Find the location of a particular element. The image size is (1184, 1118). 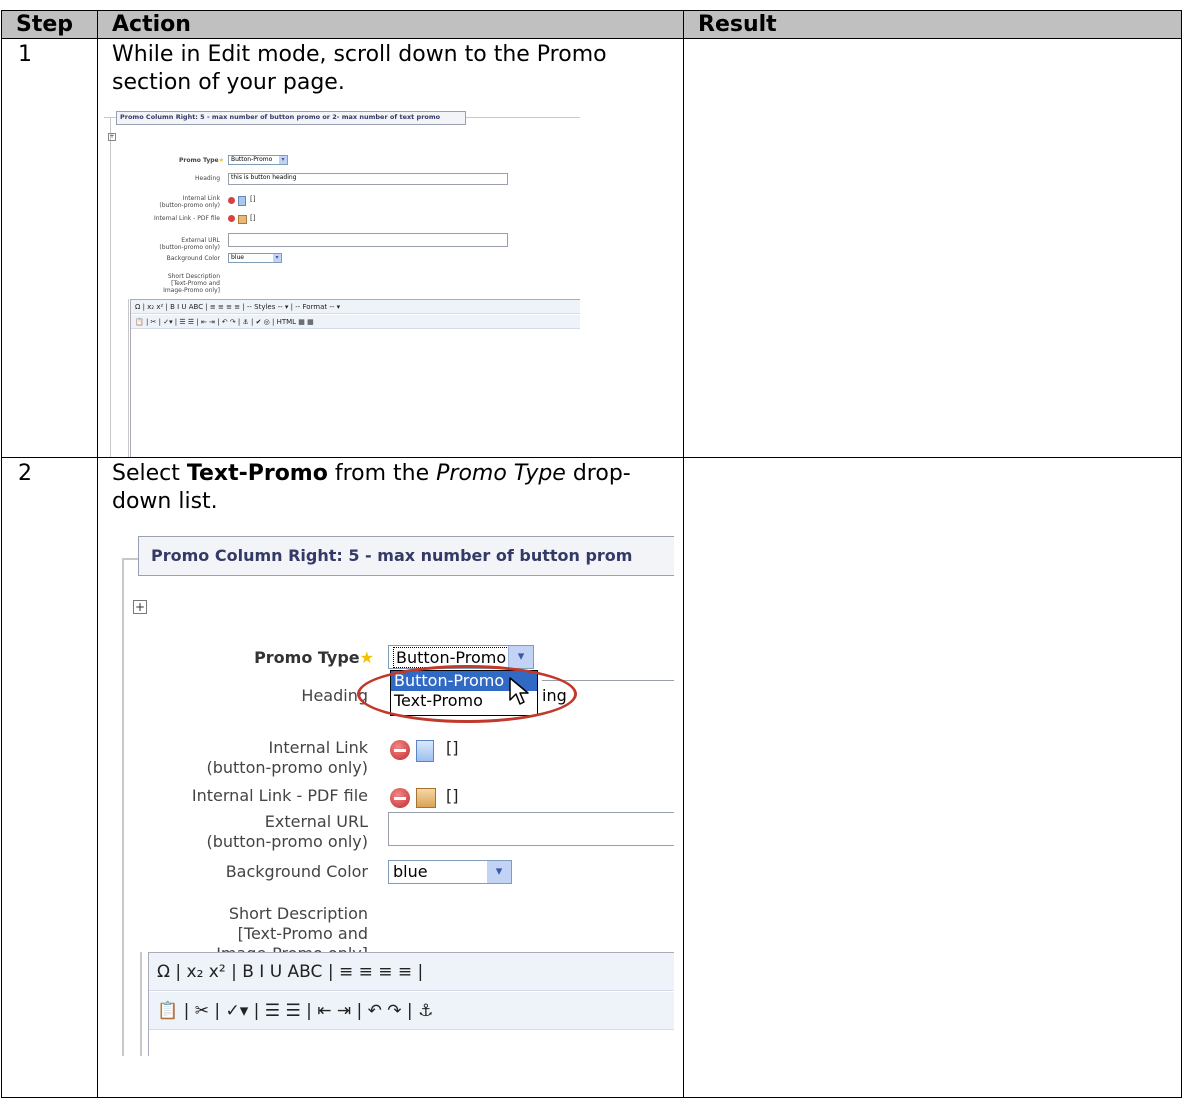

promo-type-select: Button-Promo ▾ is located at coordinates (258, 160).